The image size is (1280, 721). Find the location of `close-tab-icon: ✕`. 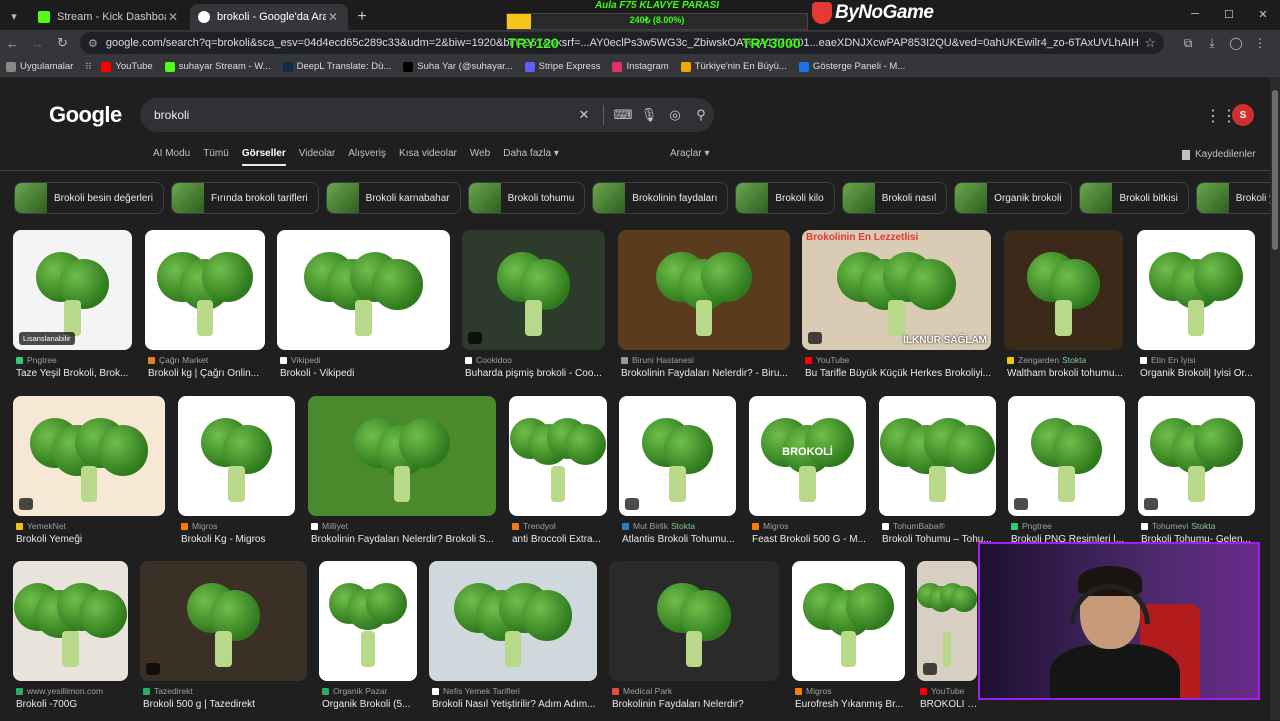

close-tab-icon: ✕ is located at coordinates (173, 17).